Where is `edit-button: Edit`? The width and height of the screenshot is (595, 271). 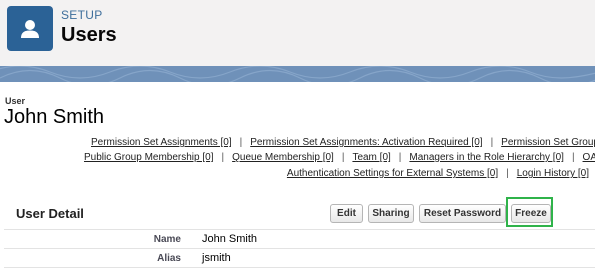 edit-button: Edit is located at coordinates (346, 213).